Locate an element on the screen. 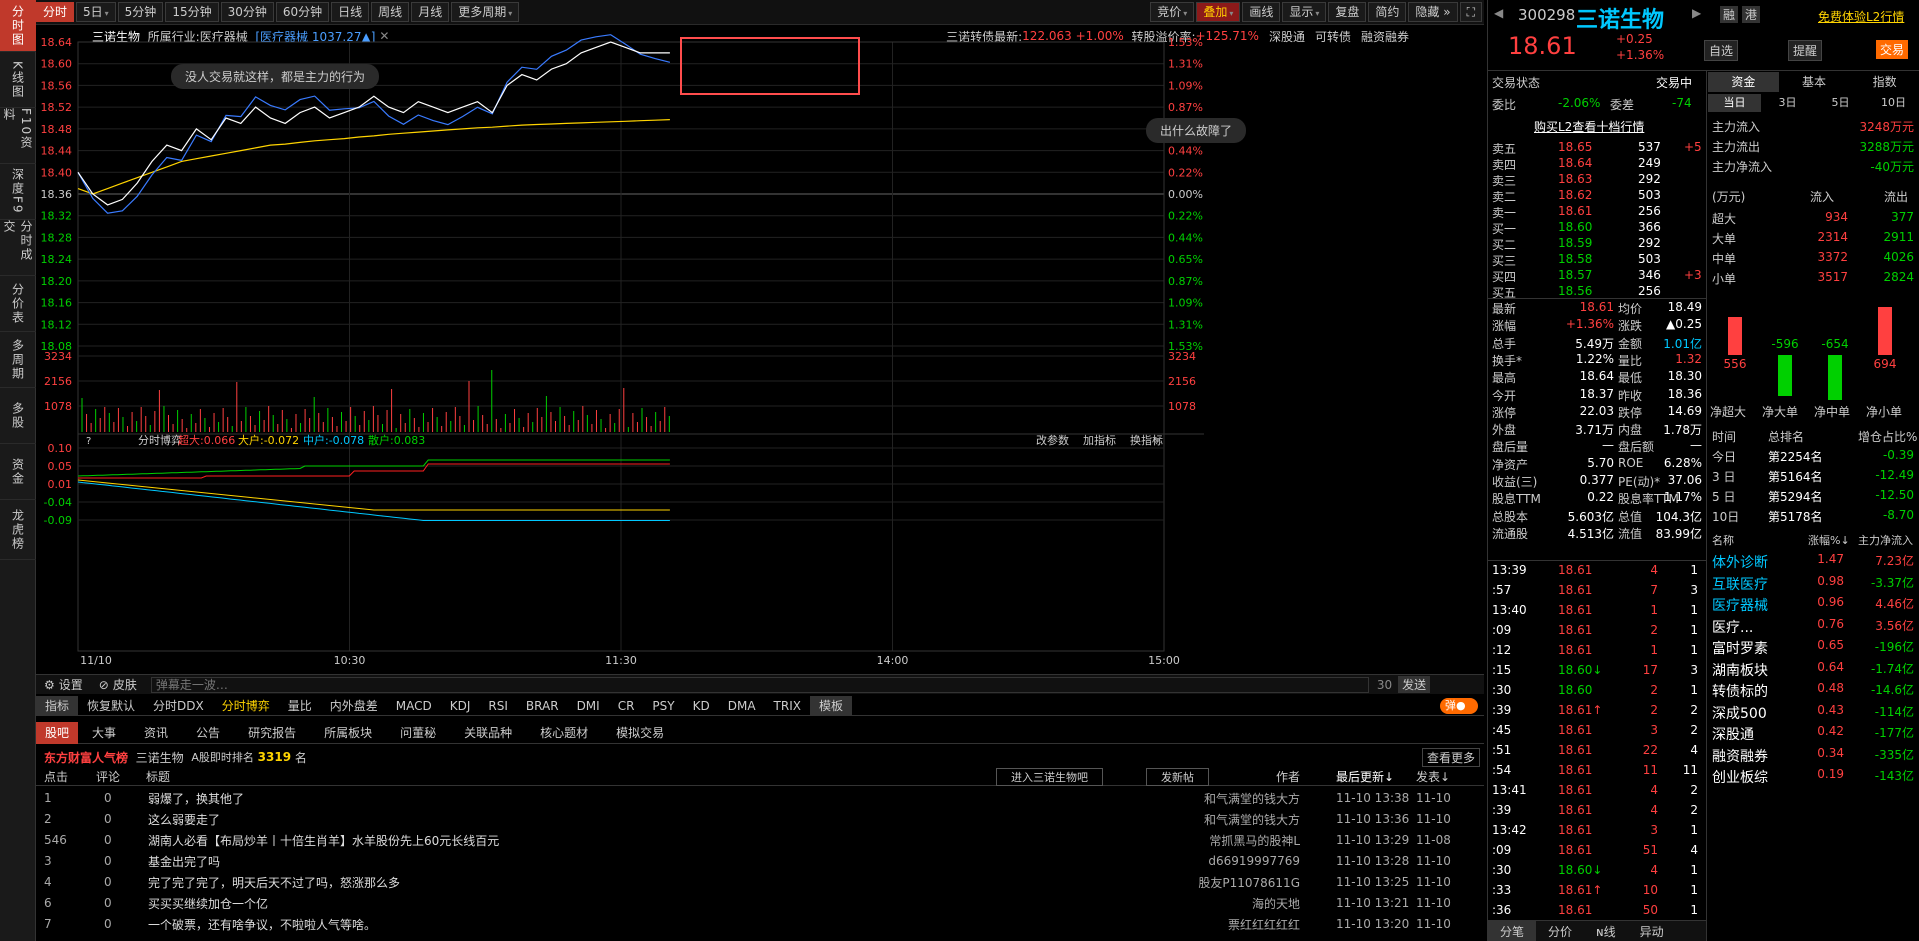  skin-icon: ⊘ is located at coordinates (104, 685).